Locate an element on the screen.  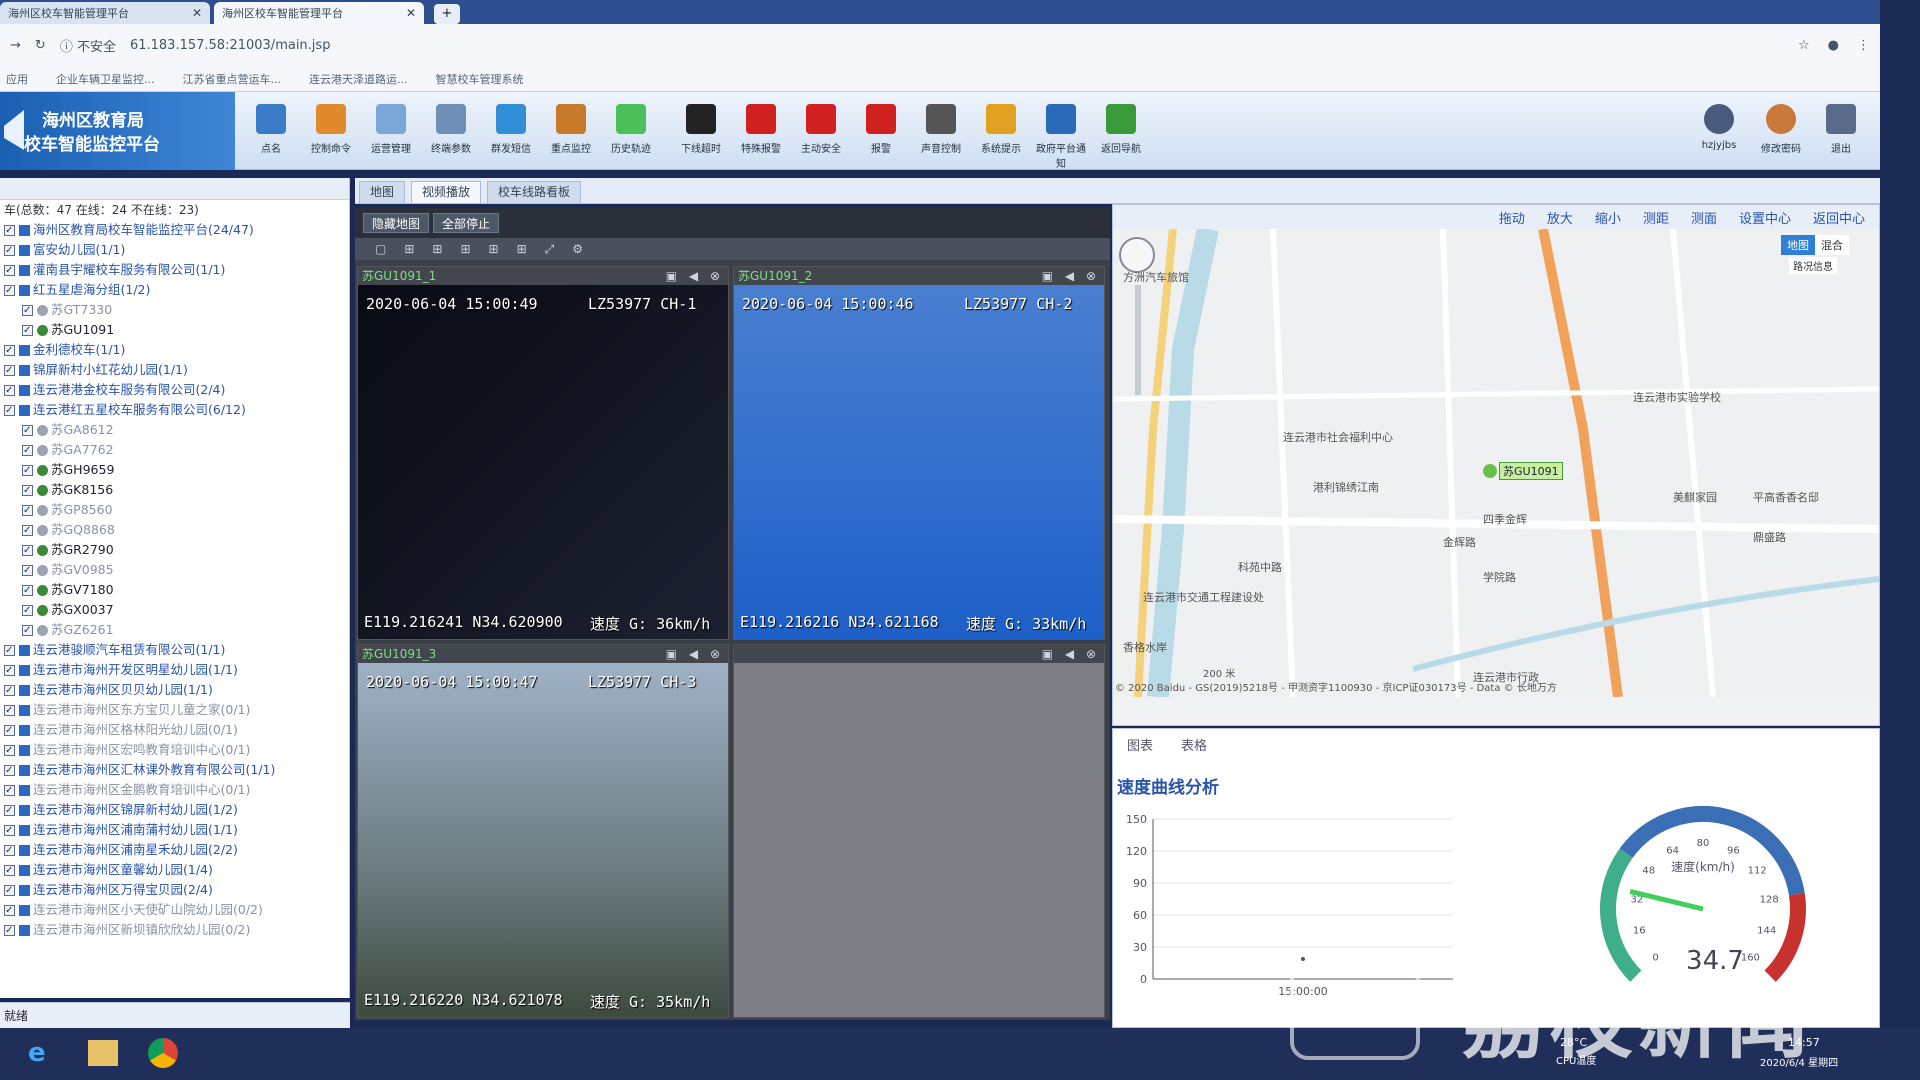
bookmark-item: 应用 is located at coordinates (17, 79).